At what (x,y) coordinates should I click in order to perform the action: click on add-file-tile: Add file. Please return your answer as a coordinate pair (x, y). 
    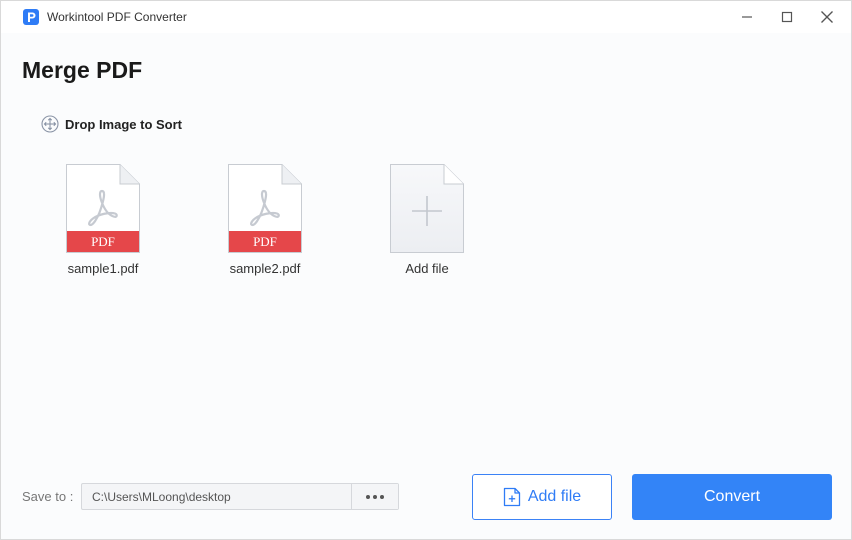
    Looking at the image, I should click on (427, 220).